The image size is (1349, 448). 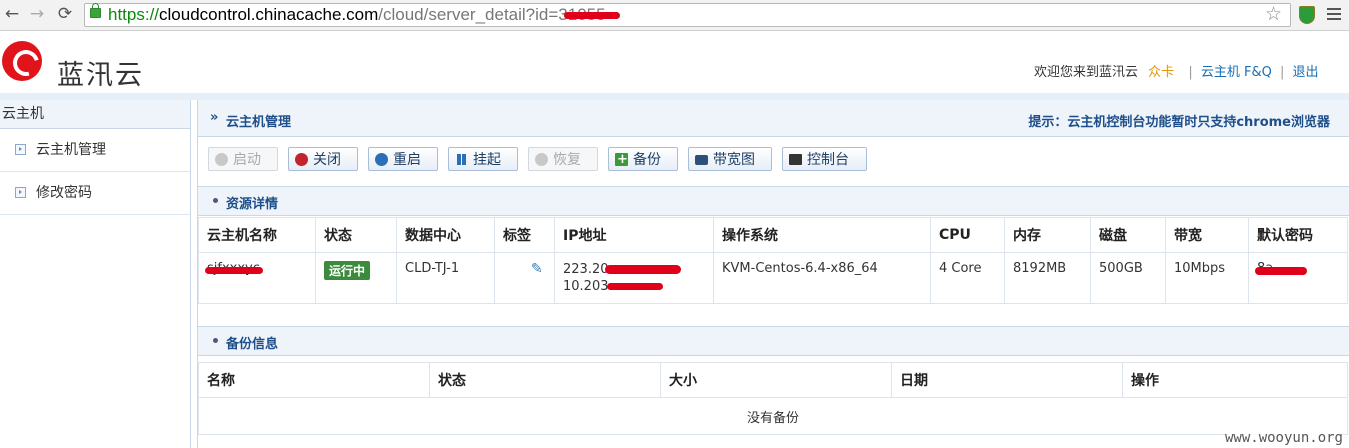 What do you see at coordinates (95, 193) in the screenshot?
I see `sidebar-item-change-password: 修改密码` at bounding box center [95, 193].